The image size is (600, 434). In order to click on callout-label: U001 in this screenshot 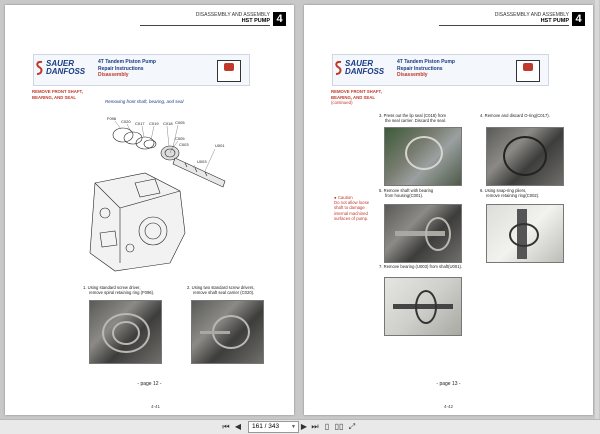, I will do `click(220, 145)`.